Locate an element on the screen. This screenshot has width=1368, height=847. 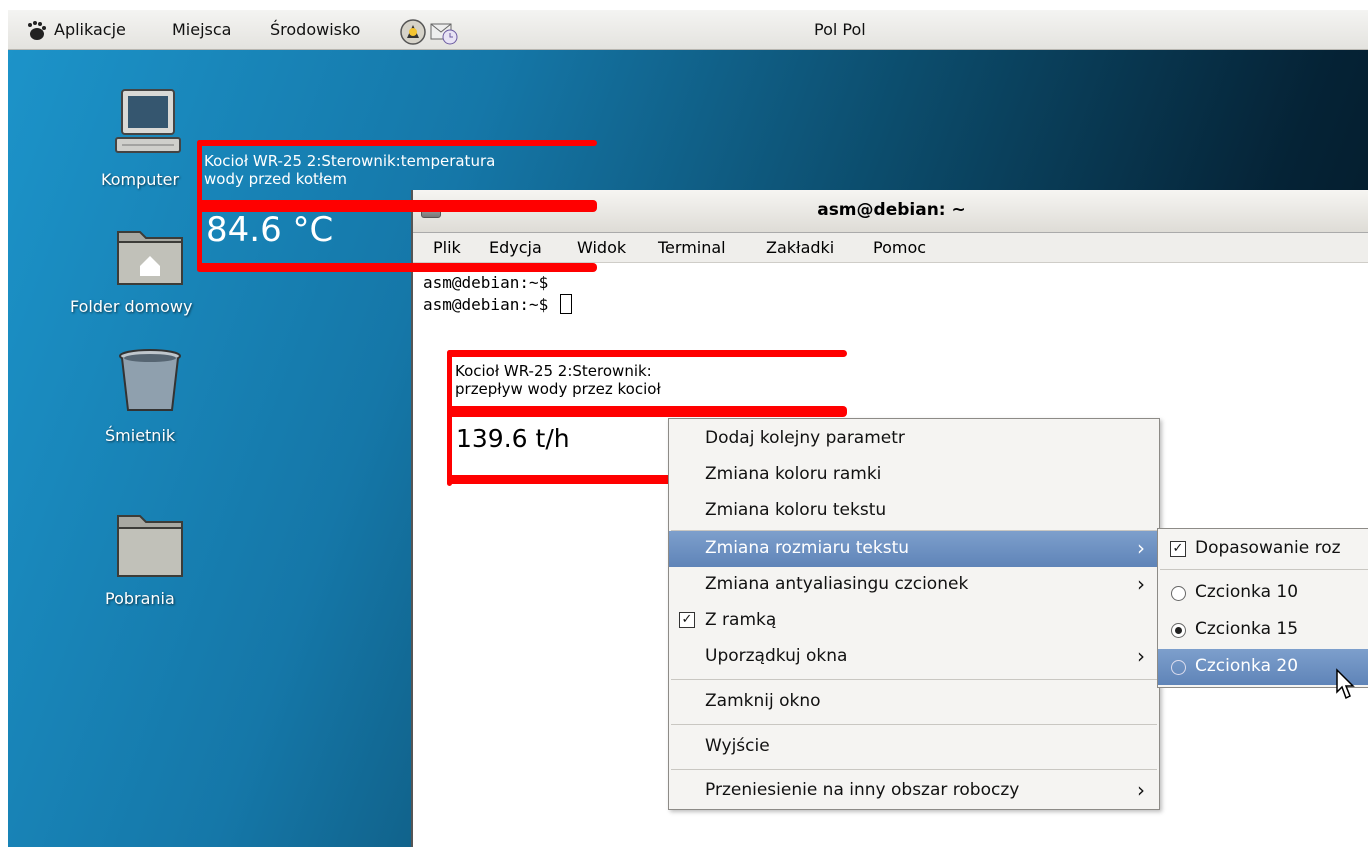
submenu-item-label: Dopasowanie roz is located at coordinates (1268, 548).